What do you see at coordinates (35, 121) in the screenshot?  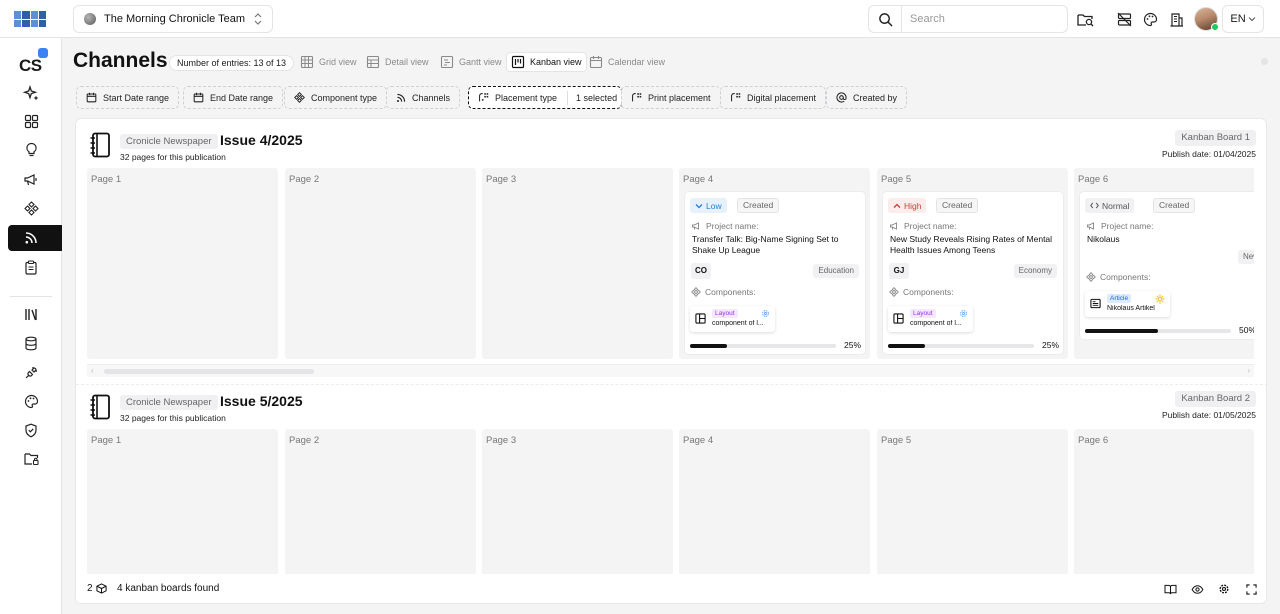 I see `sidebar-item-dashboard` at bounding box center [35, 121].